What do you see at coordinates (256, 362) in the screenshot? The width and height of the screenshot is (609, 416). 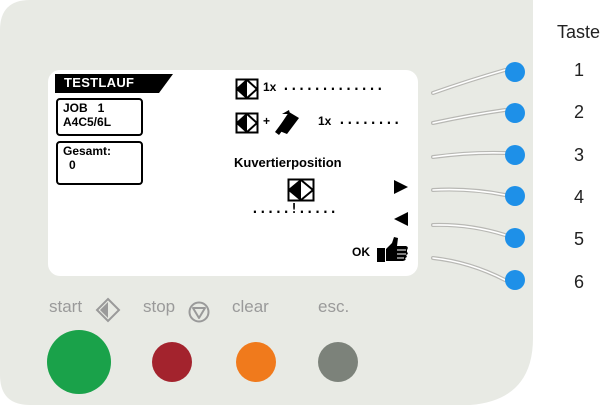 I see `clear-button` at bounding box center [256, 362].